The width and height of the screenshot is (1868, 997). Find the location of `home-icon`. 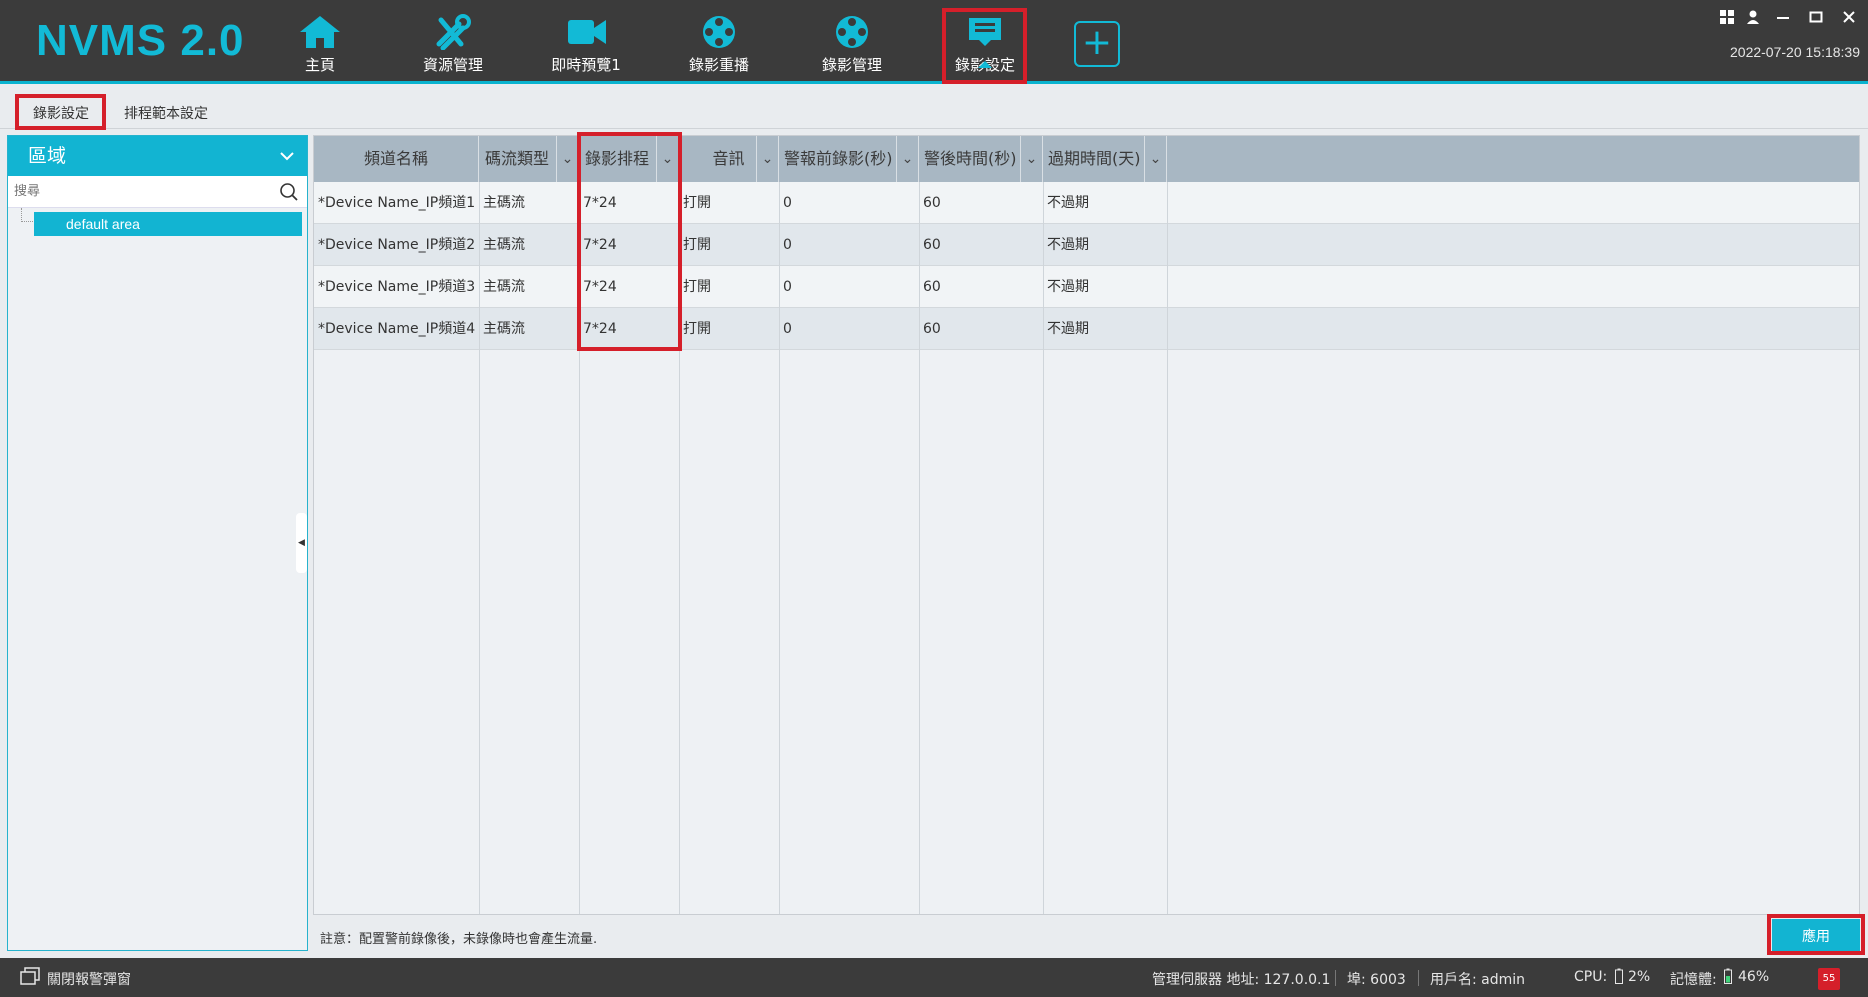

home-icon is located at coordinates (320, 32).